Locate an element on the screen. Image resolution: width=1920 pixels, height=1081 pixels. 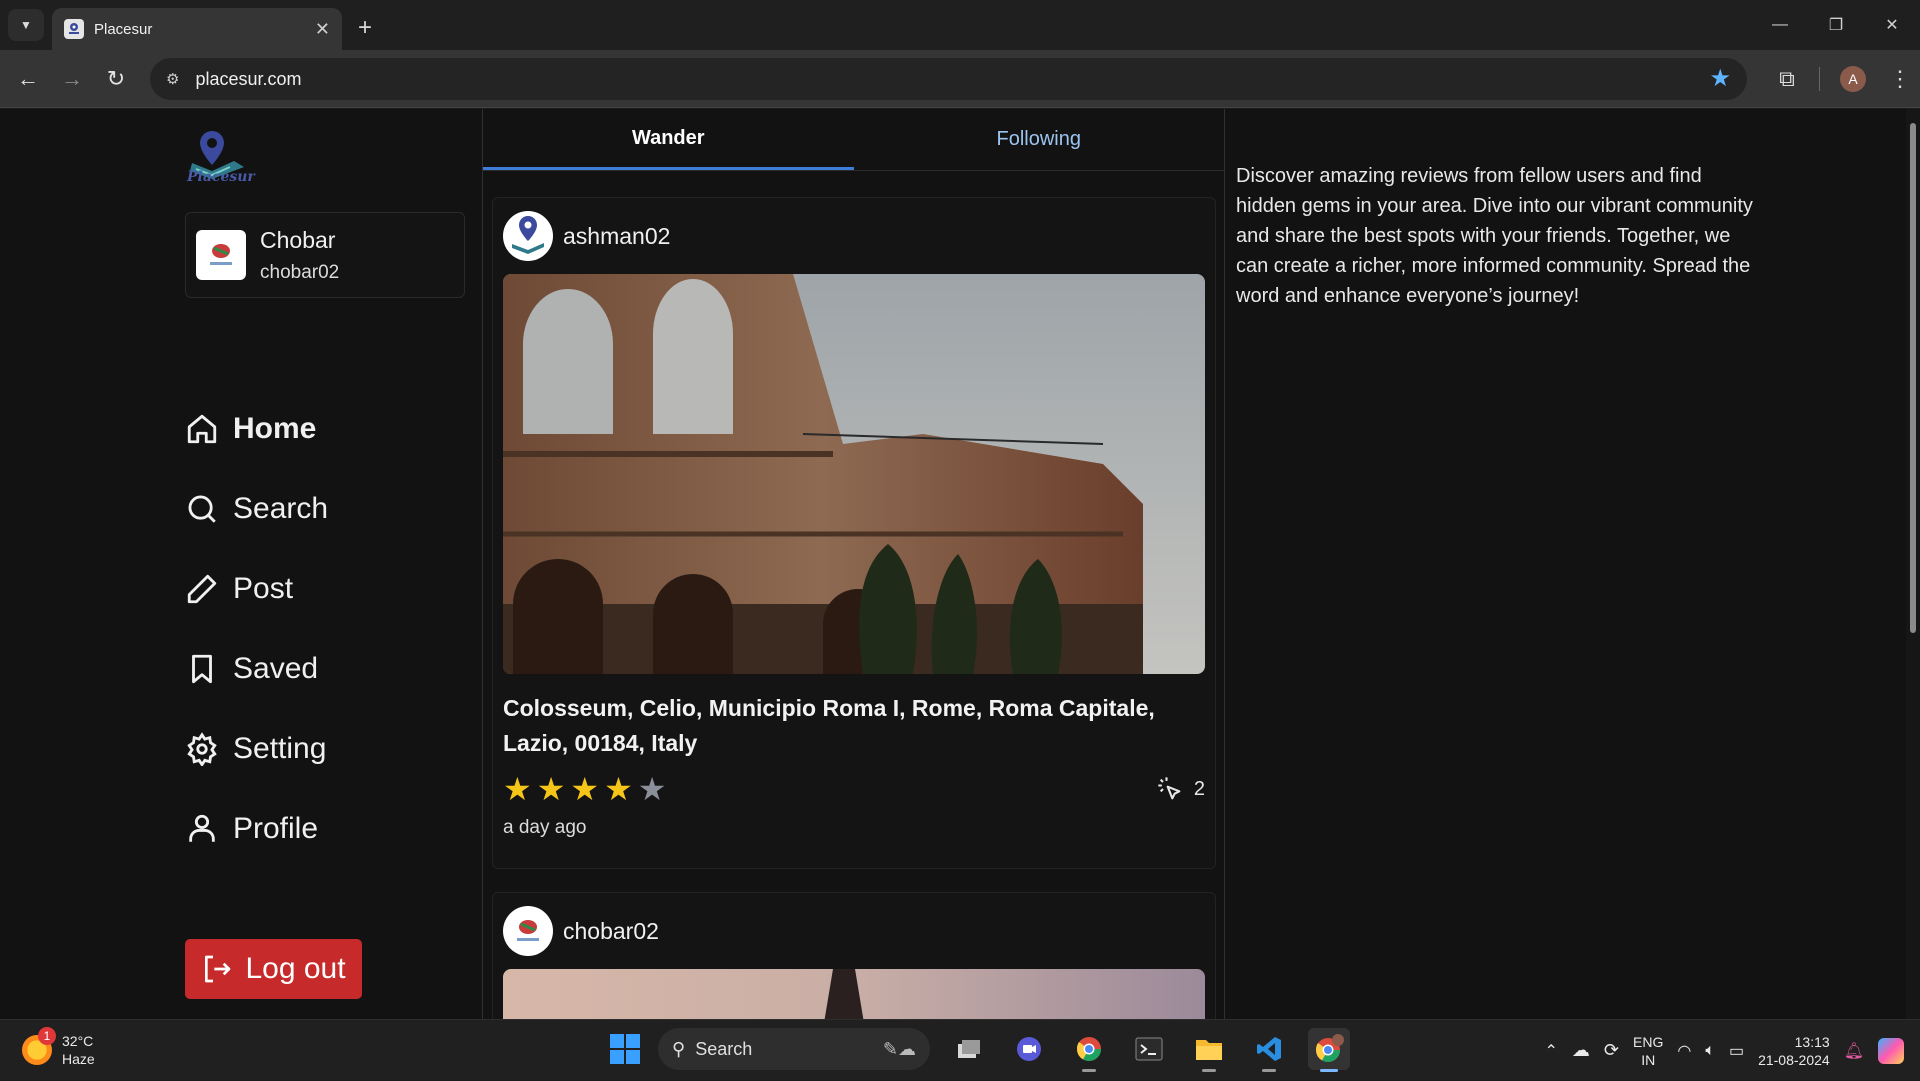
toolbar-divider is located at coordinates (1819, 79).